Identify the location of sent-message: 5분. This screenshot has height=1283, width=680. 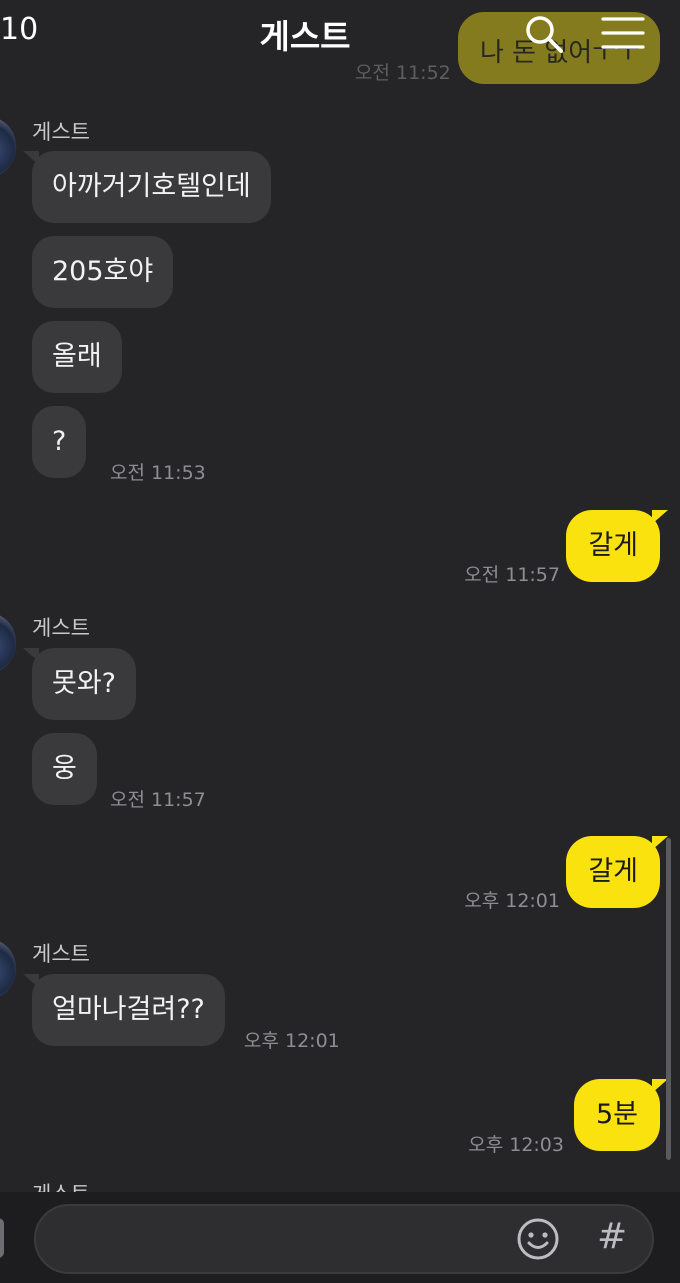
(621, 1115).